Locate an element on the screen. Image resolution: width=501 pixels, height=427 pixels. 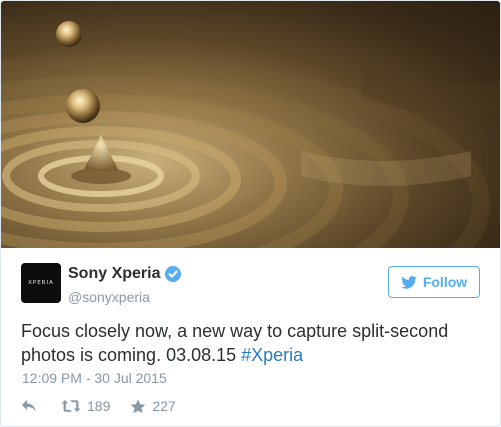
favorite-button: 227 is located at coordinates (153, 406).